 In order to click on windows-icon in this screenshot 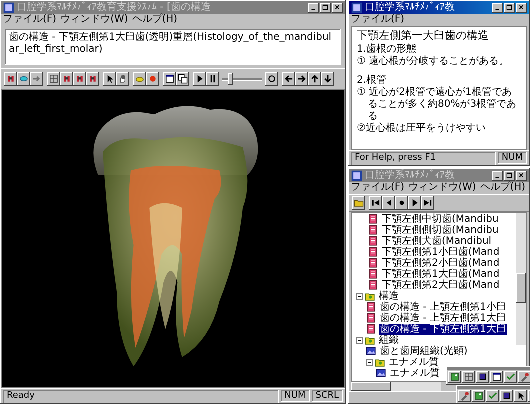, I will do `click(183, 79)`.